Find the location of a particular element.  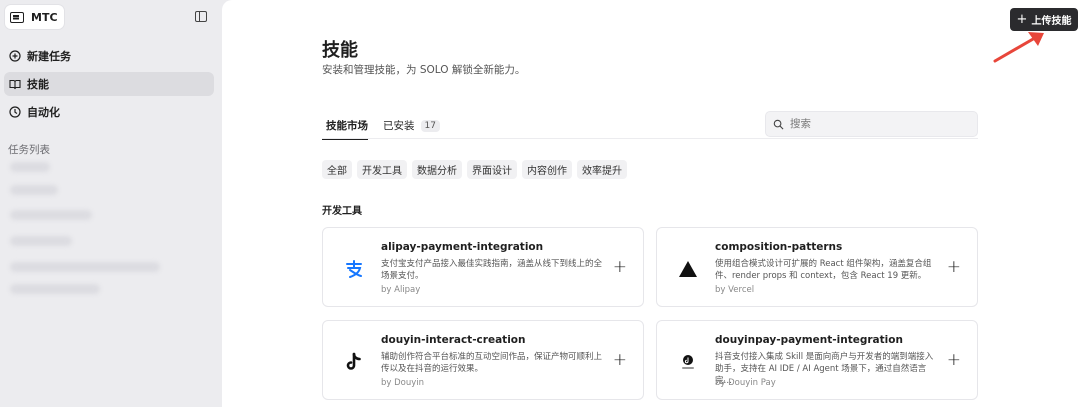

page-subtitle: 安装和管理技能，为 SOLO 解锁全新能力。 is located at coordinates (424, 70).